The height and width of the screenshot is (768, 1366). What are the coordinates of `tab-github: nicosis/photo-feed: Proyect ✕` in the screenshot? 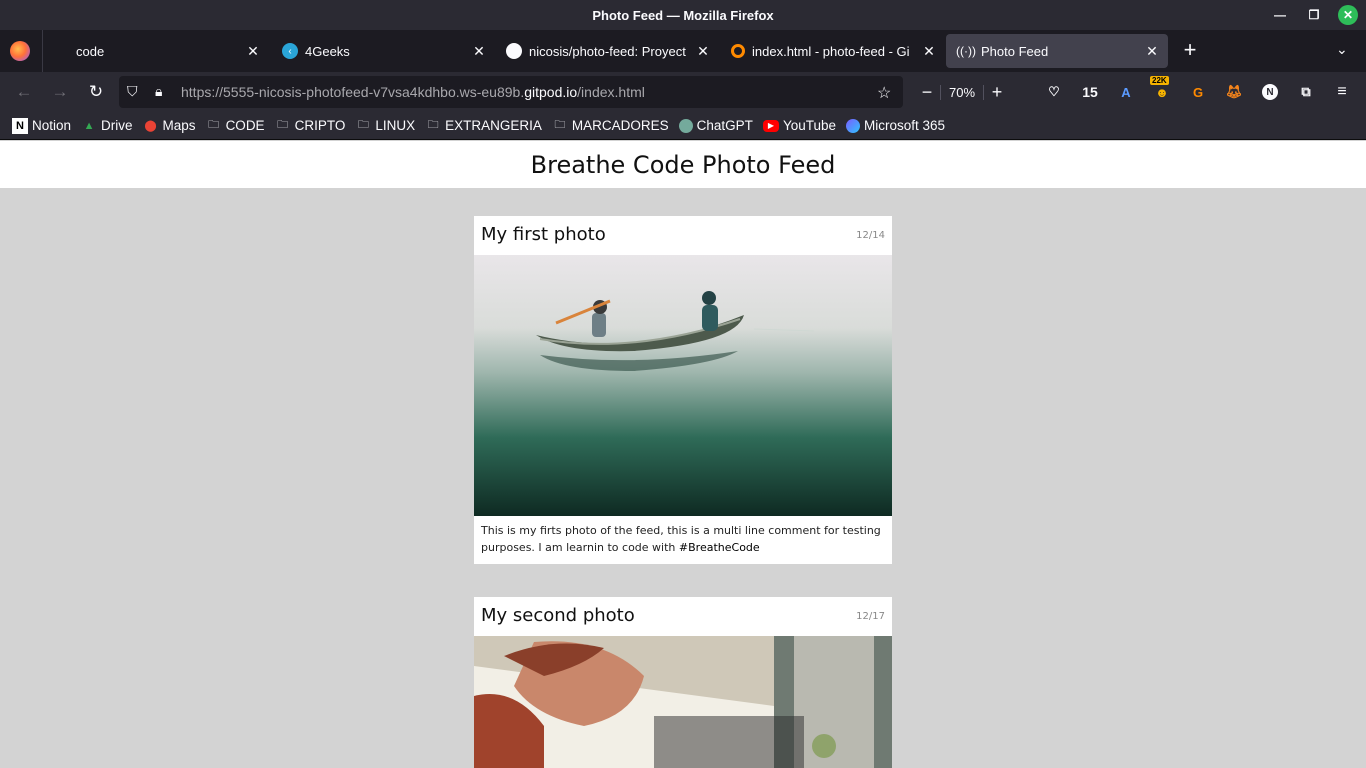 It's located at (606, 51).